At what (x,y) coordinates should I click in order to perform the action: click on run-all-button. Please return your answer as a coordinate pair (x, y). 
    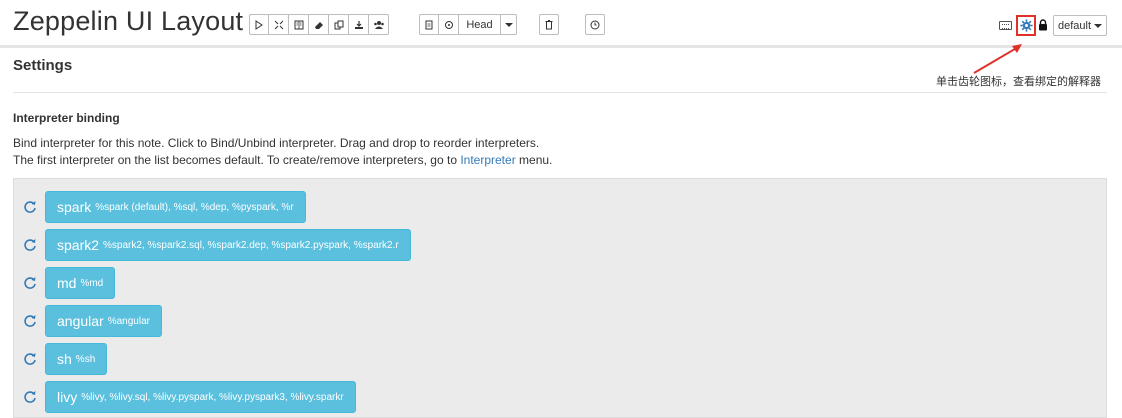
    Looking at the image, I should click on (259, 24).